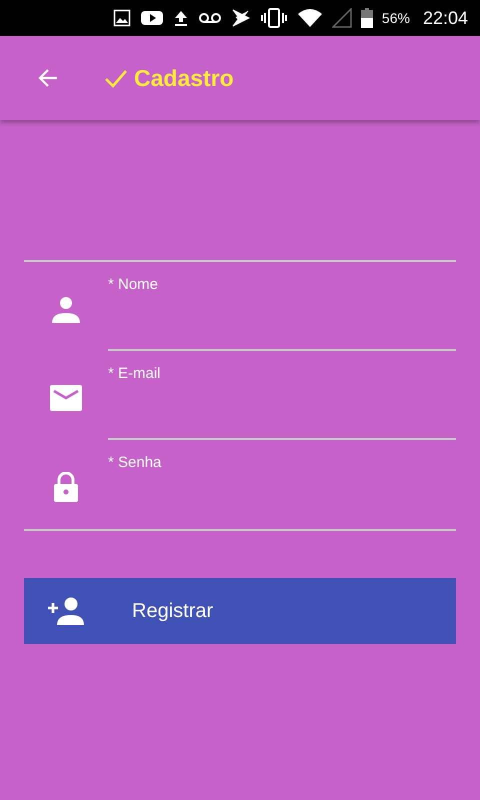 This screenshot has height=800, width=480. Describe the element at coordinates (152, 18) in the screenshot. I see `play-icon` at that location.